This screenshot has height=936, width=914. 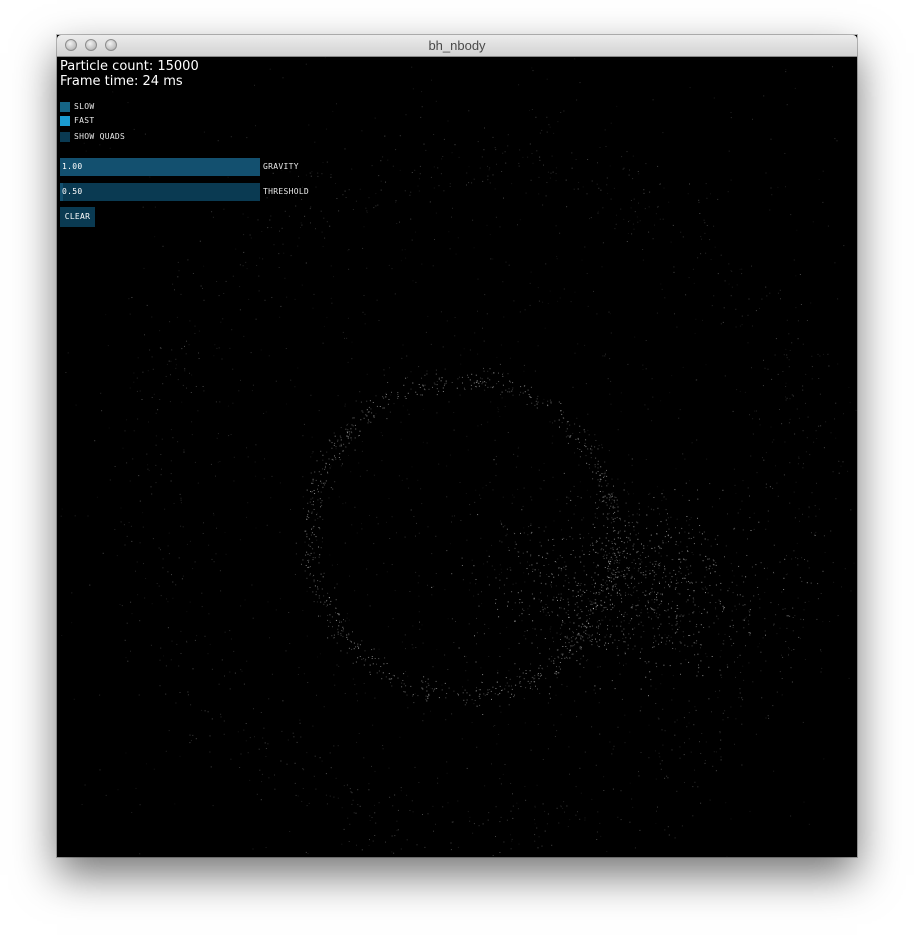 I want to click on stats-overlay: Particle count: 15000 Frame time: 24 ms, so click(x=129, y=74).